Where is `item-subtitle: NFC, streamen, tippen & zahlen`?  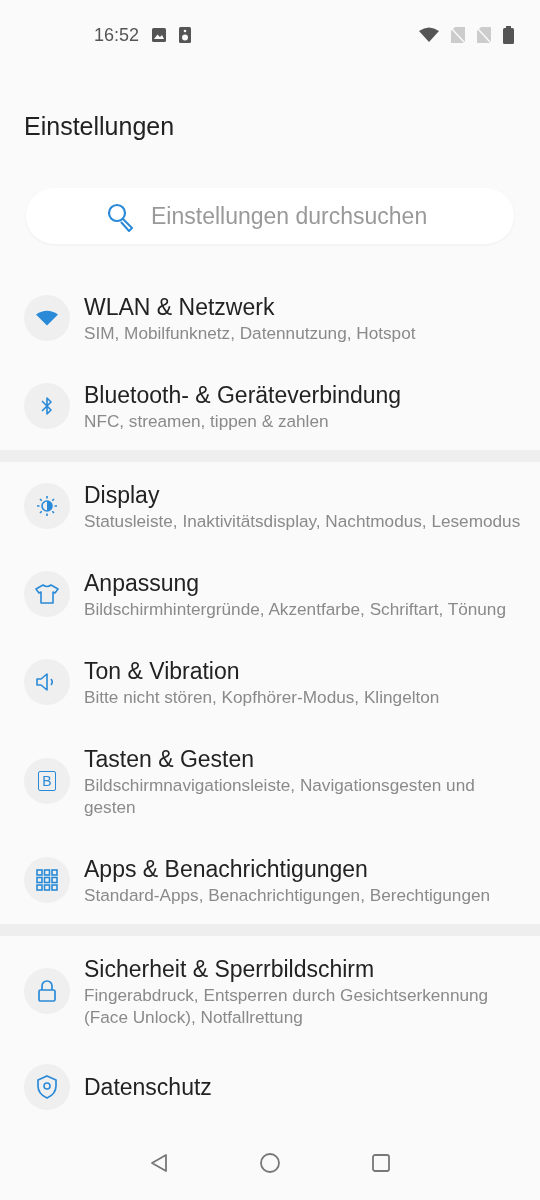 item-subtitle: NFC, streamen, tippen & zahlen is located at coordinates (207, 421).